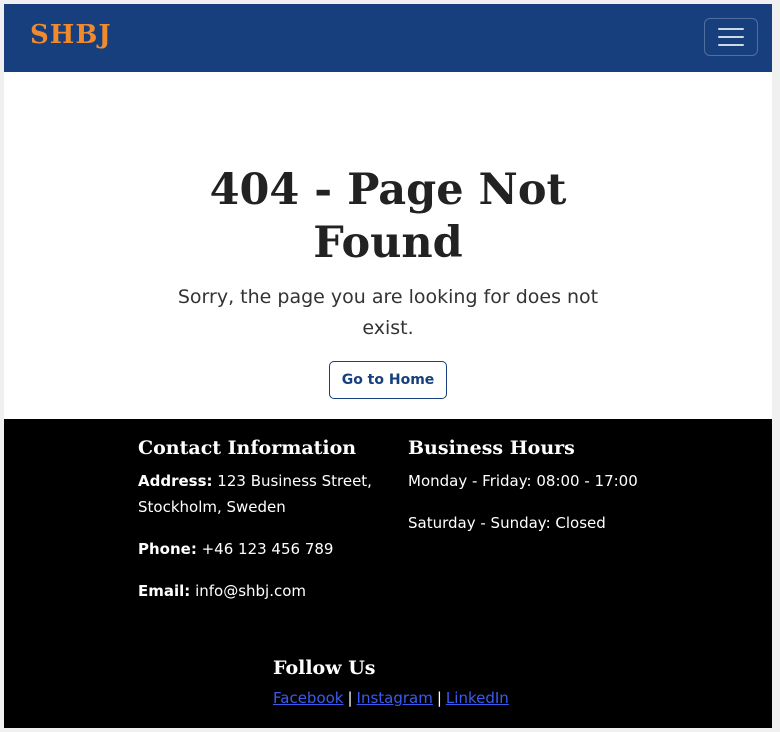 This screenshot has height=732, width=780. Describe the element at coordinates (507, 523) in the screenshot. I see `weekend-hours: Saturday - Sunday: Closed` at that location.